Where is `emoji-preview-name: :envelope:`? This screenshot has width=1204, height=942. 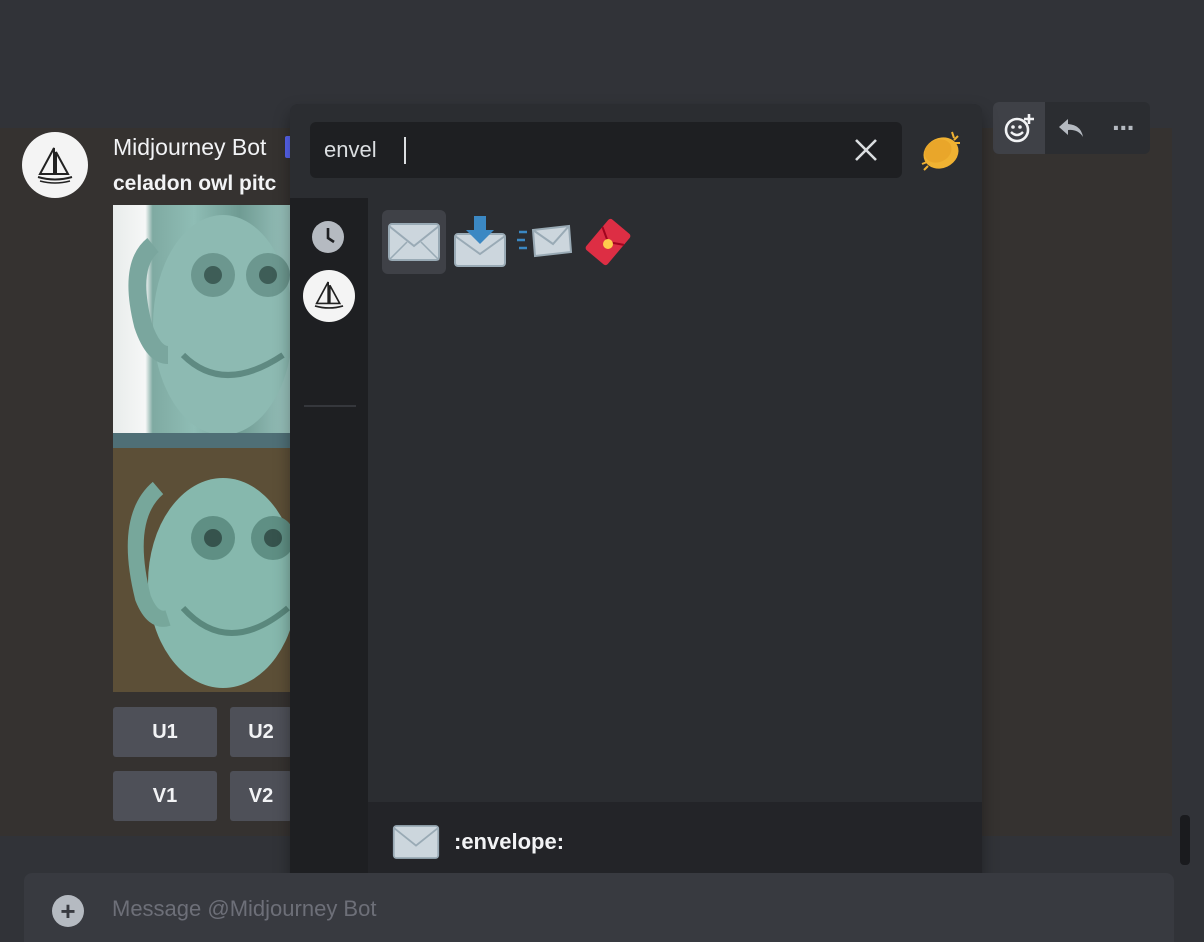 emoji-preview-name: :envelope: is located at coordinates (509, 841).